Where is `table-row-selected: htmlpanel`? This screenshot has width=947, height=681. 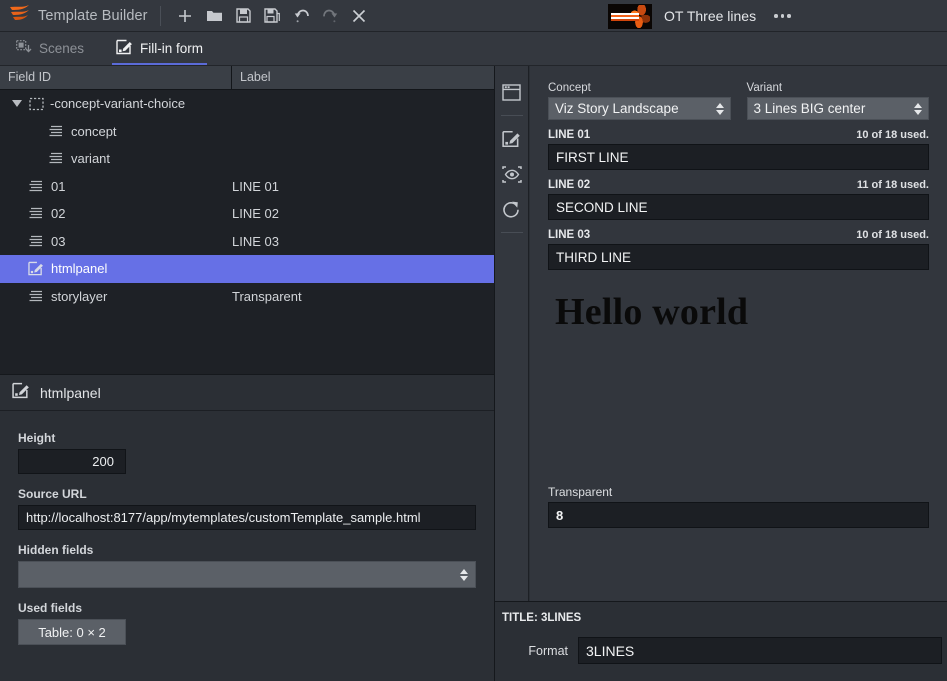 table-row-selected: htmlpanel is located at coordinates (247, 269).